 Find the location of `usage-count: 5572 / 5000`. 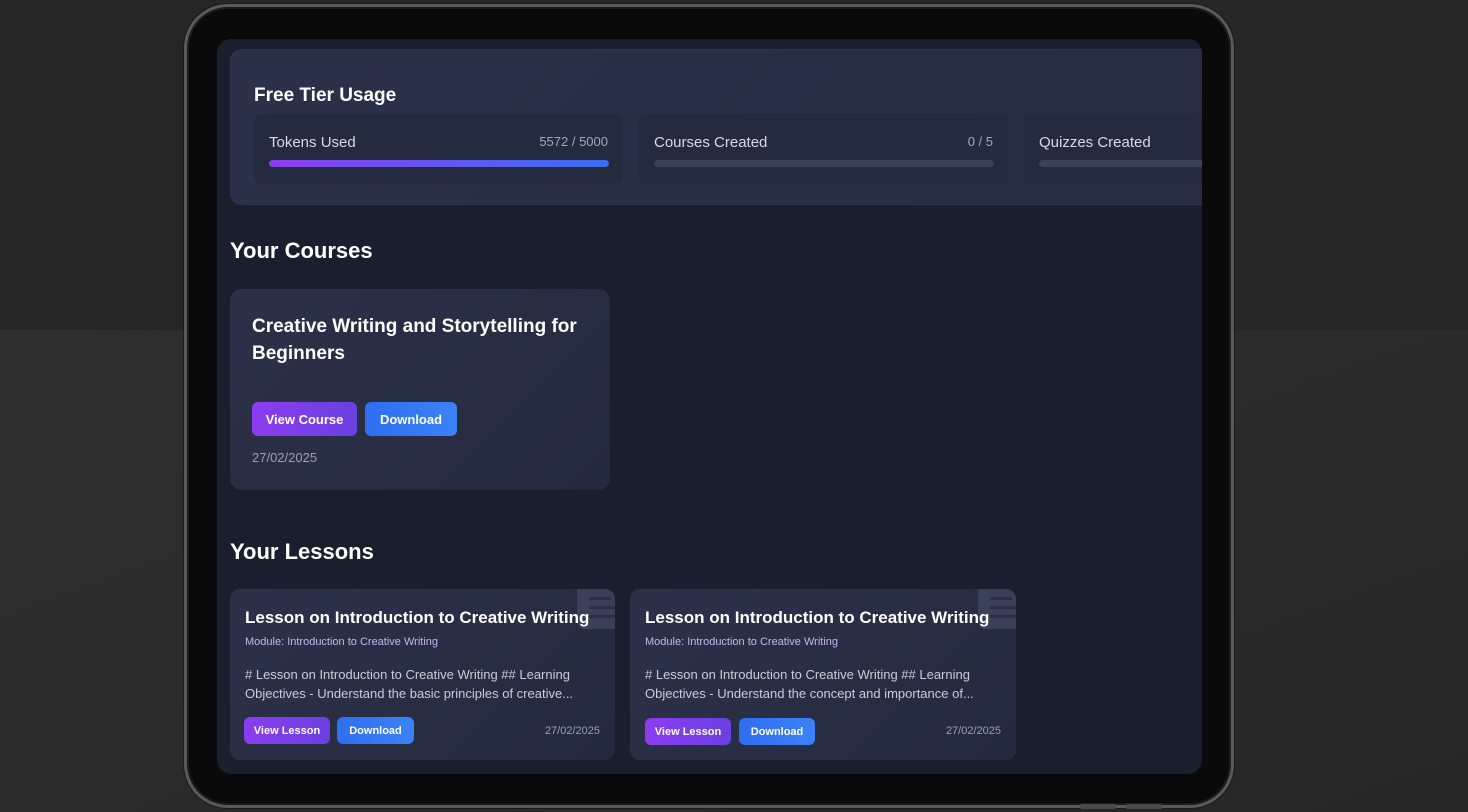

usage-count: 5572 / 5000 is located at coordinates (573, 141).